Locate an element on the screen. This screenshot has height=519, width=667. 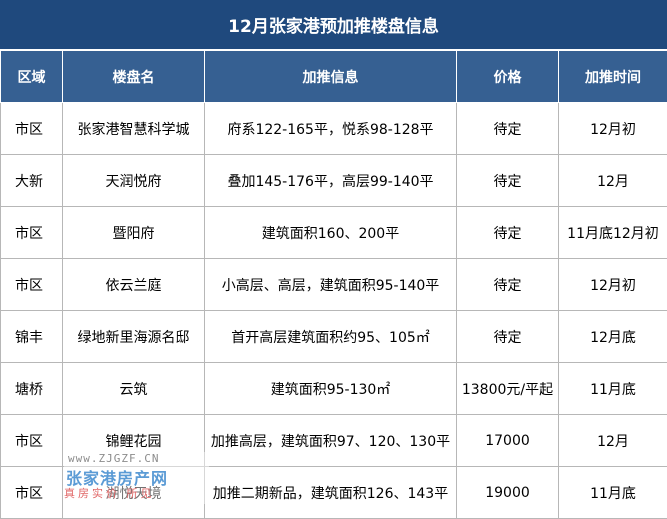
cell-project-name: 锦鲤花园 is located at coordinates (134, 441).